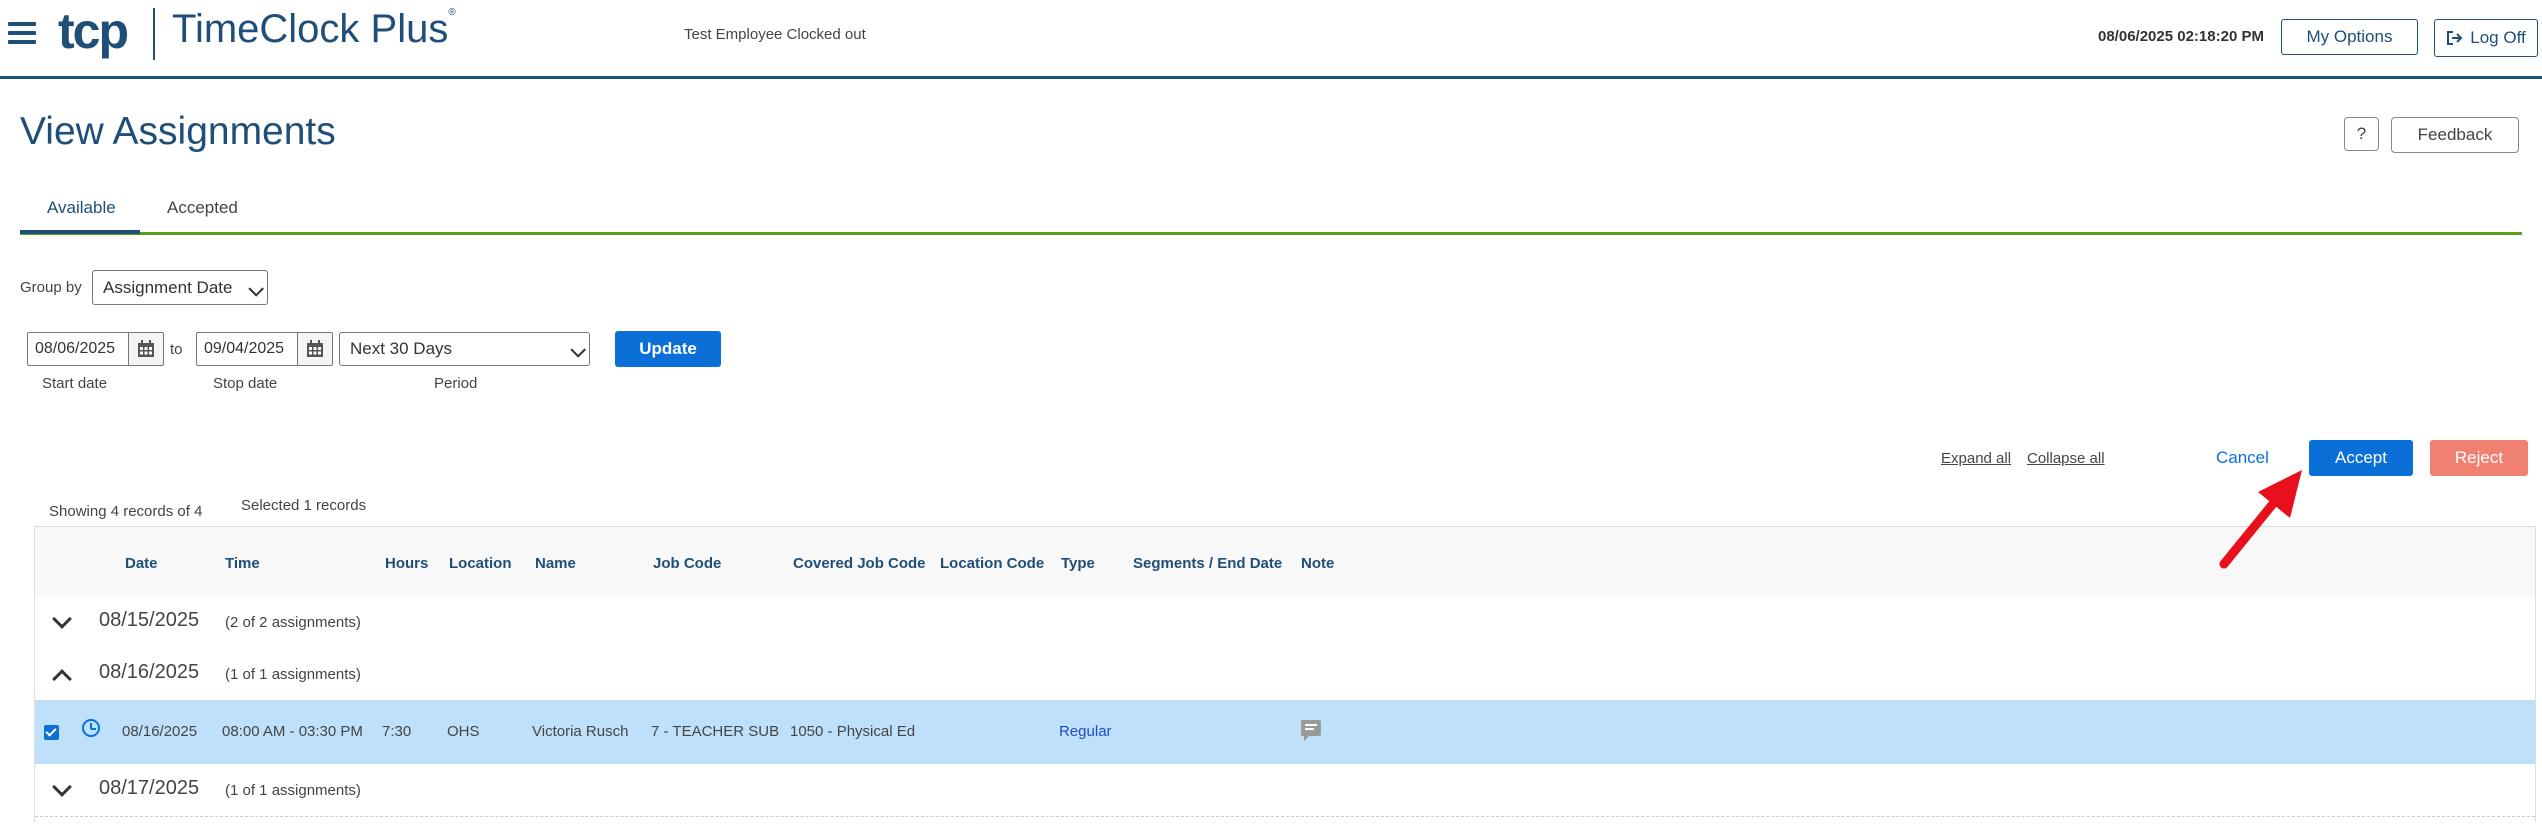 The image size is (2542, 838). Describe the element at coordinates (75, 383) in the screenshot. I see `start-date-label: Start date` at that location.